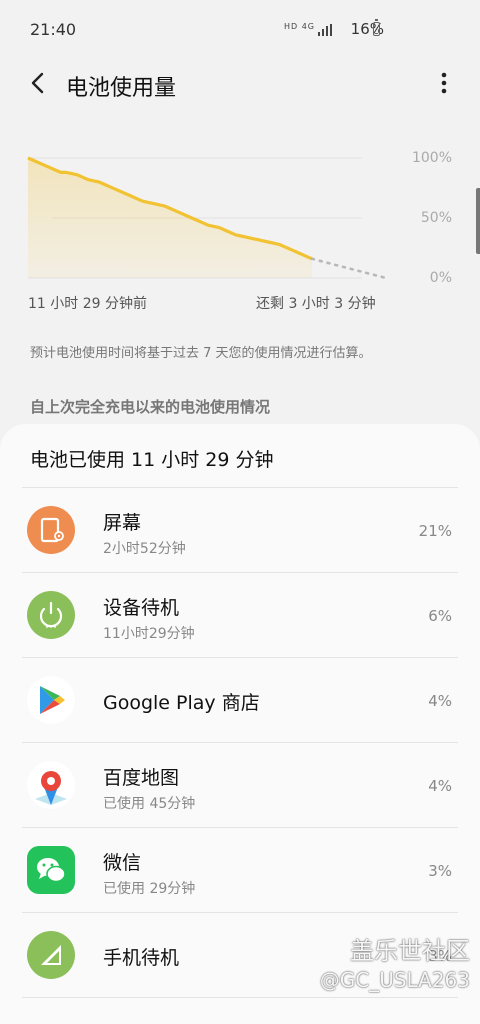 Image resolution: width=480 pixels, height=1024 pixels. Describe the element at coordinates (150, 407) in the screenshot. I see `section-title: 自上次完全充电以来的电池使用情况` at that location.